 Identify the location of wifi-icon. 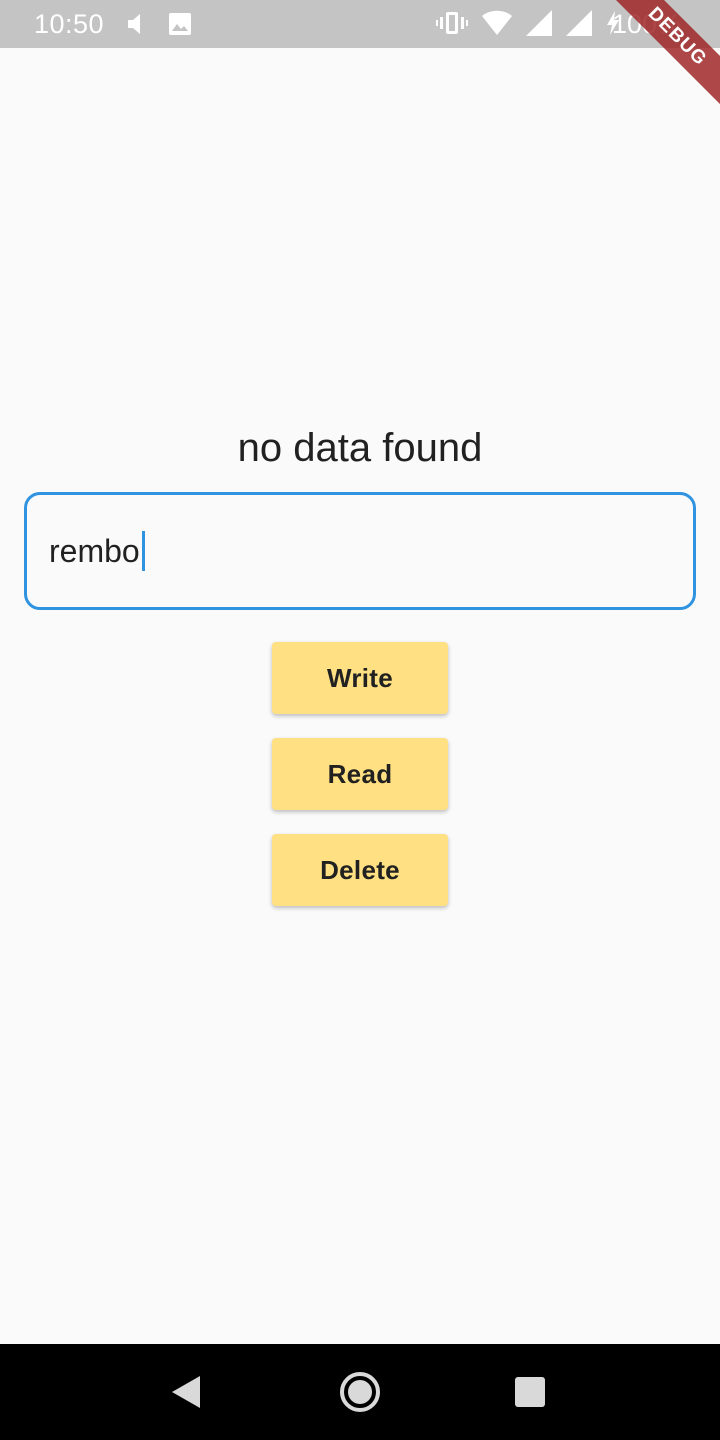
(497, 23).